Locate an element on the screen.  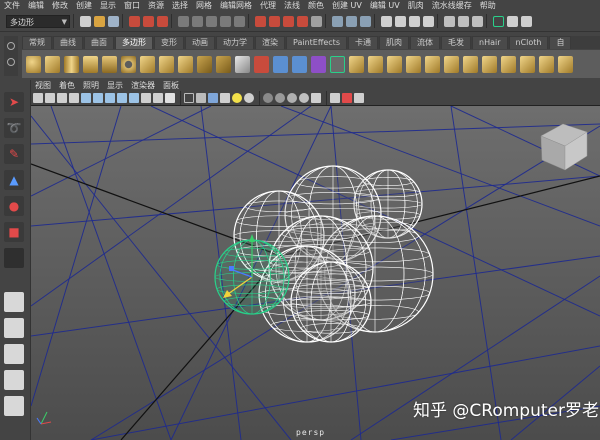
shelf-tab: 曲面 is located at coordinates (99, 42).